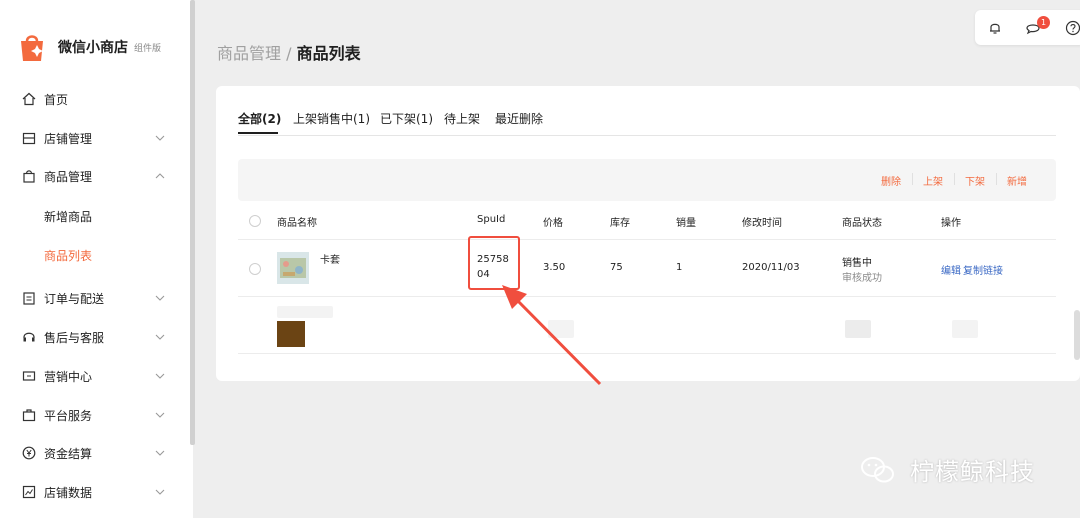 The width and height of the screenshot is (1080, 518). I want to click on sidebar-item-service: 售后与客服, so click(95, 337).